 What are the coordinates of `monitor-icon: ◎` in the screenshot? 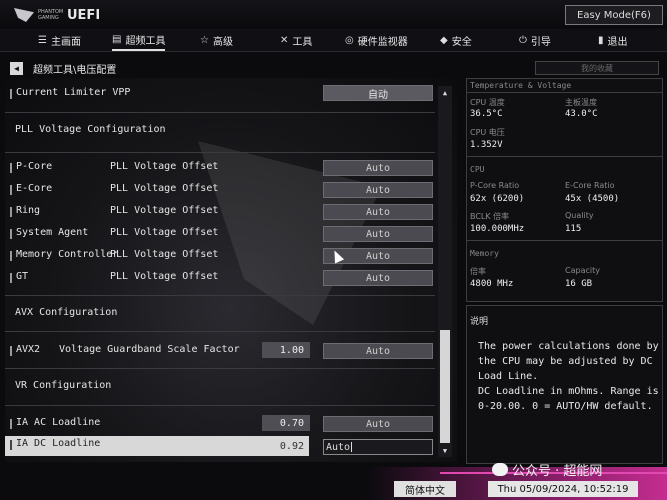 It's located at (349, 40).